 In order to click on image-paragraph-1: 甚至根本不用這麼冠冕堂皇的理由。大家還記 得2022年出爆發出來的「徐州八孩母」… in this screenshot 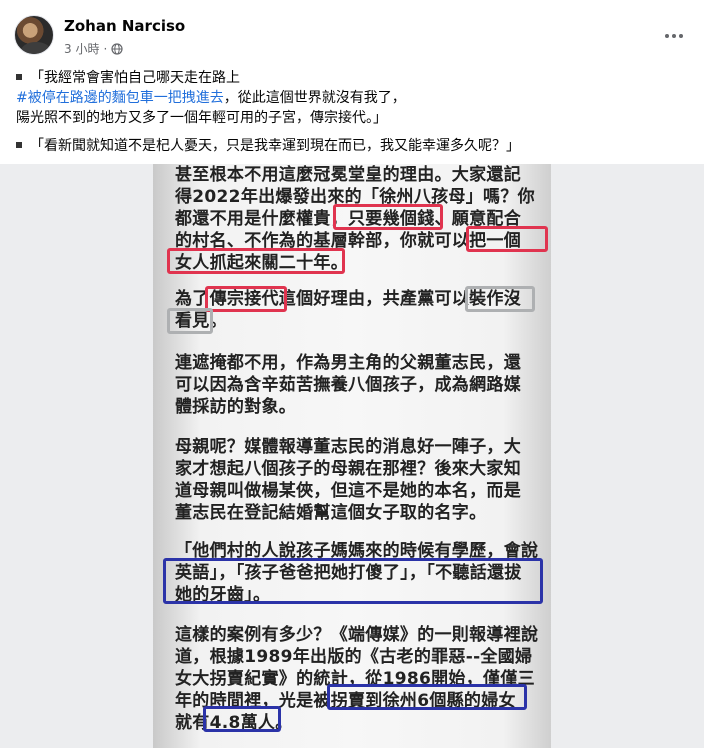, I will do `click(355, 219)`.